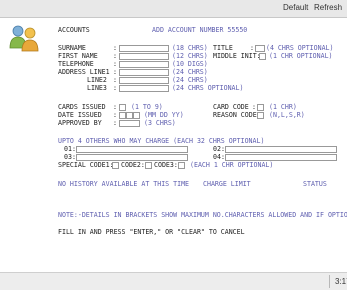  Describe the element at coordinates (160, 123) in the screenshot. I see `approved-by-hint: (3 CHRS)` at that location.